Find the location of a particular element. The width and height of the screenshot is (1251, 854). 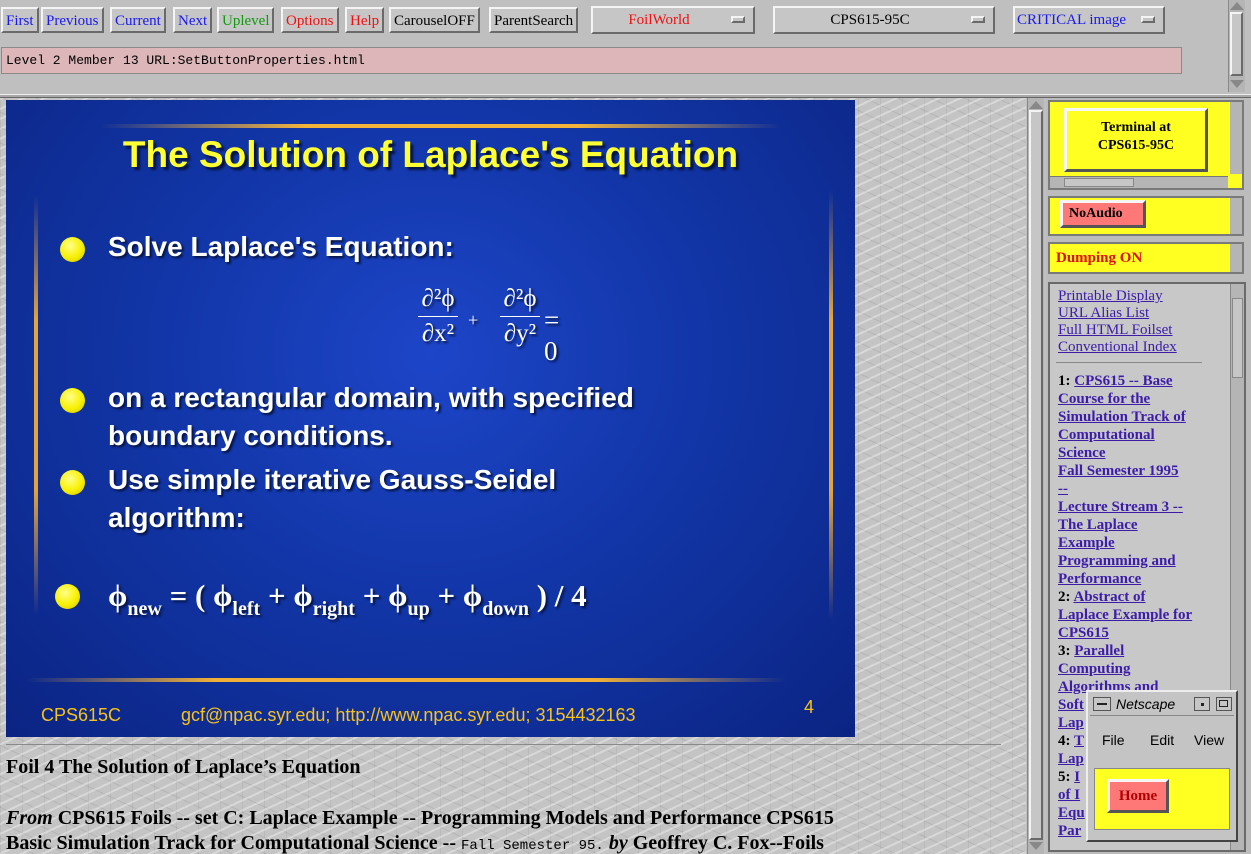

foil-number: 2: is located at coordinates (1064, 597).